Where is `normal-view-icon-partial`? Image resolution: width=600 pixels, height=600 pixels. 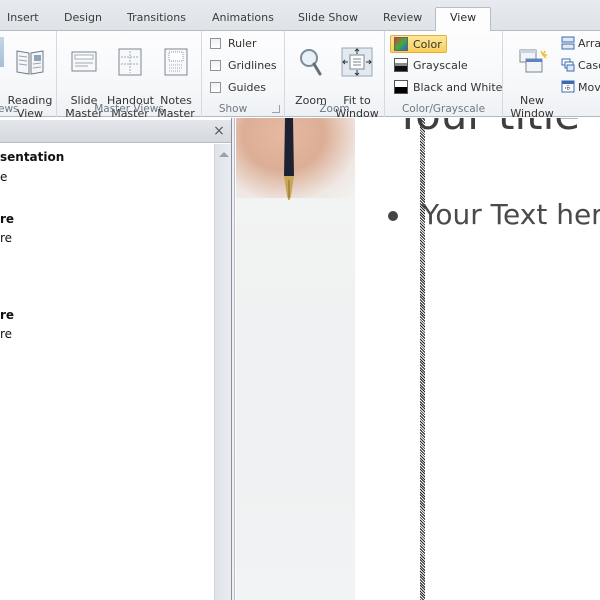
normal-view-icon-partial is located at coordinates (2, 52).